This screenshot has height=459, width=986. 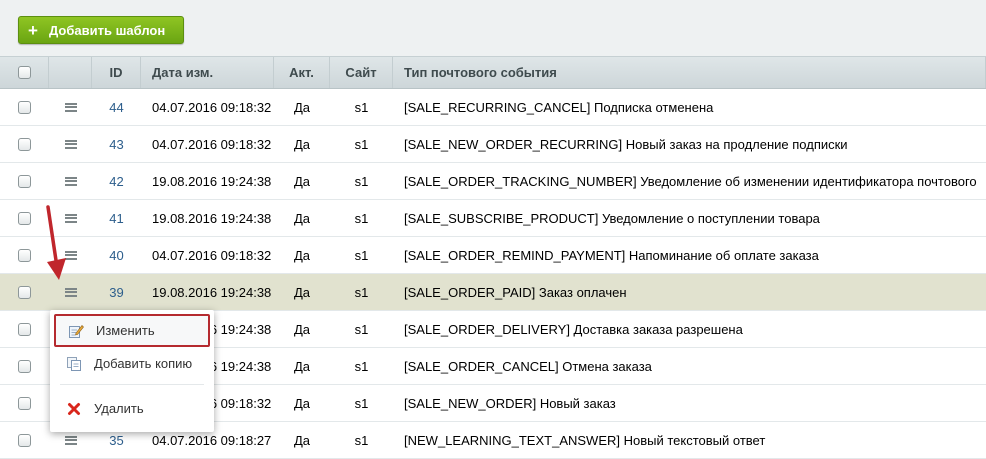 I want to click on copy-icon, so click(x=74, y=364).